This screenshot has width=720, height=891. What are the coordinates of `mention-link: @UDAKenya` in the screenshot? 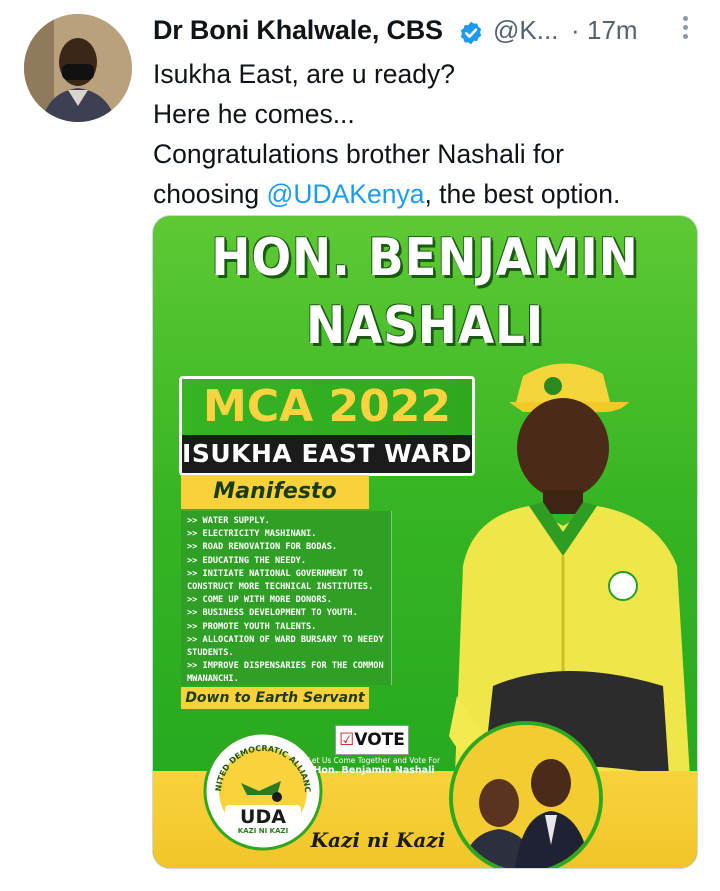 It's located at (345, 194).